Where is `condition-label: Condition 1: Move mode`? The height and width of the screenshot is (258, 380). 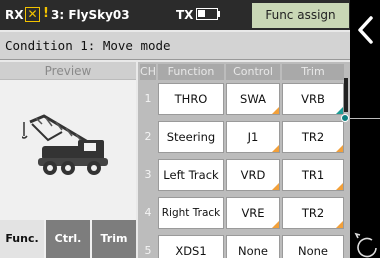
condition-label: Condition 1: Move mode is located at coordinates (88, 45).